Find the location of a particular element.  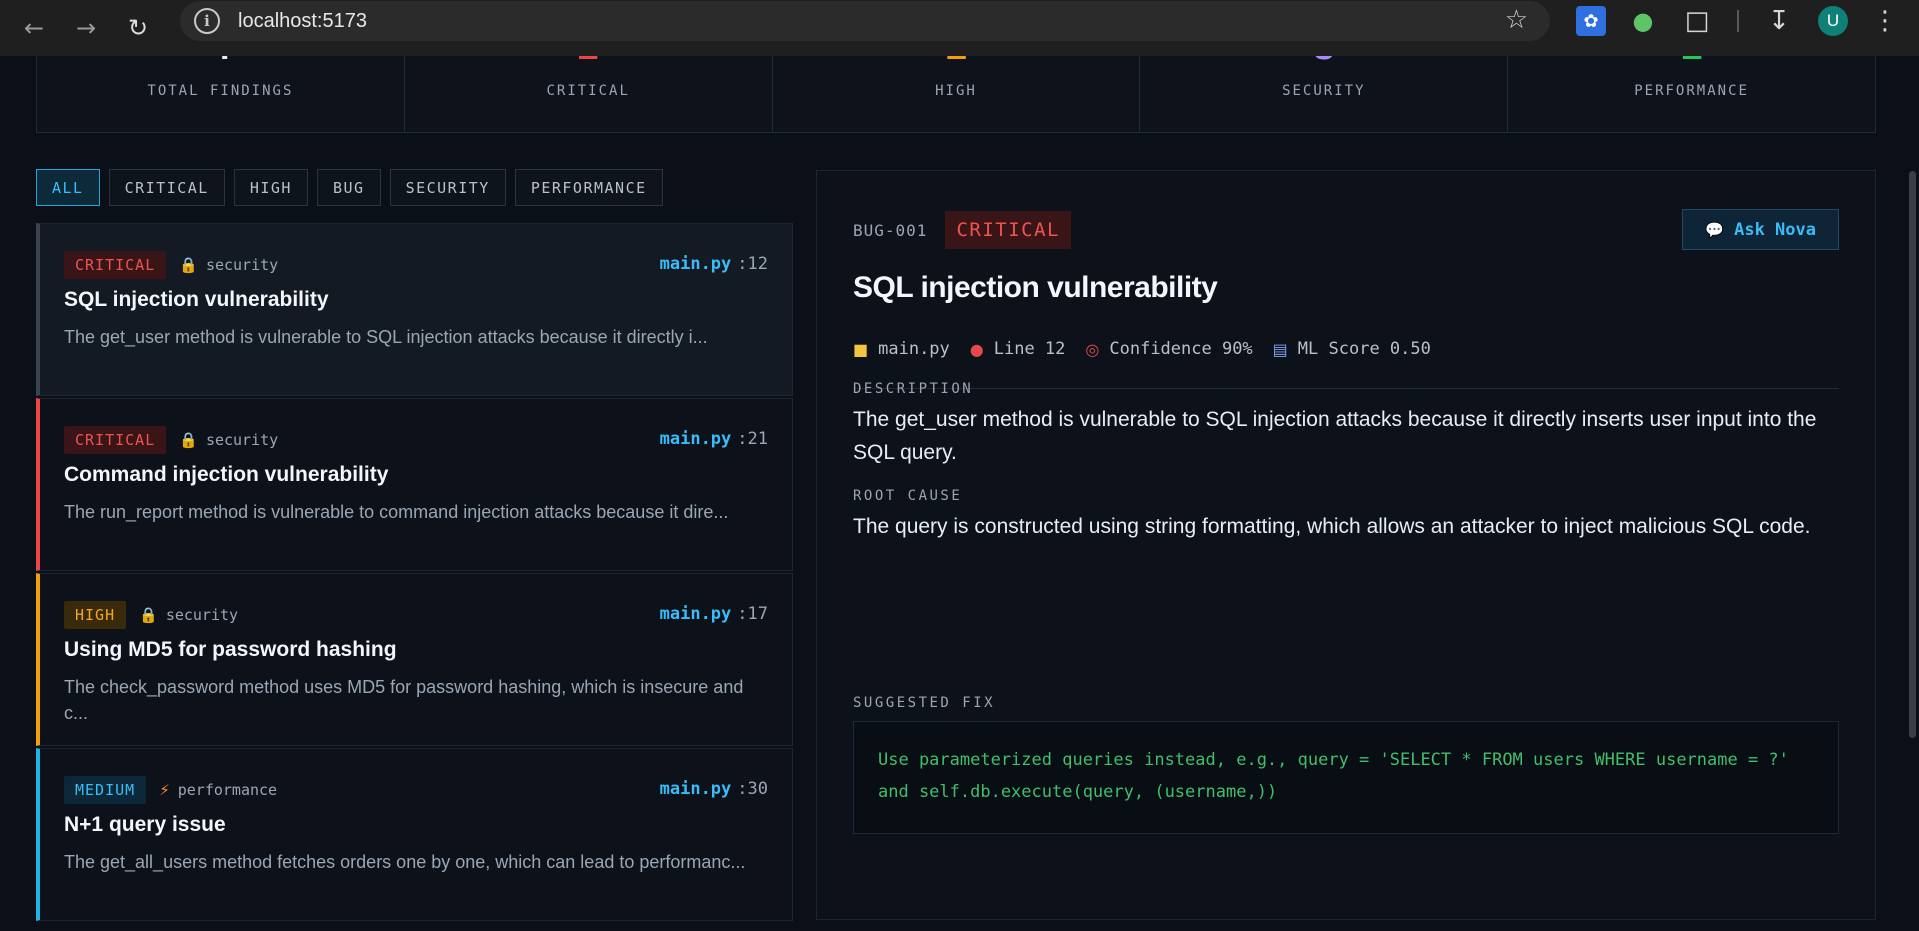

stat-value: 1 is located at coordinates (956, 63).